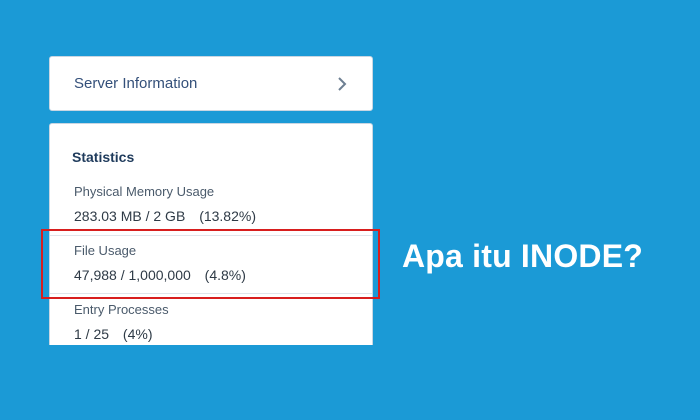 This screenshot has width=700, height=420. I want to click on stat-value: 1 / 25, so click(92, 334).